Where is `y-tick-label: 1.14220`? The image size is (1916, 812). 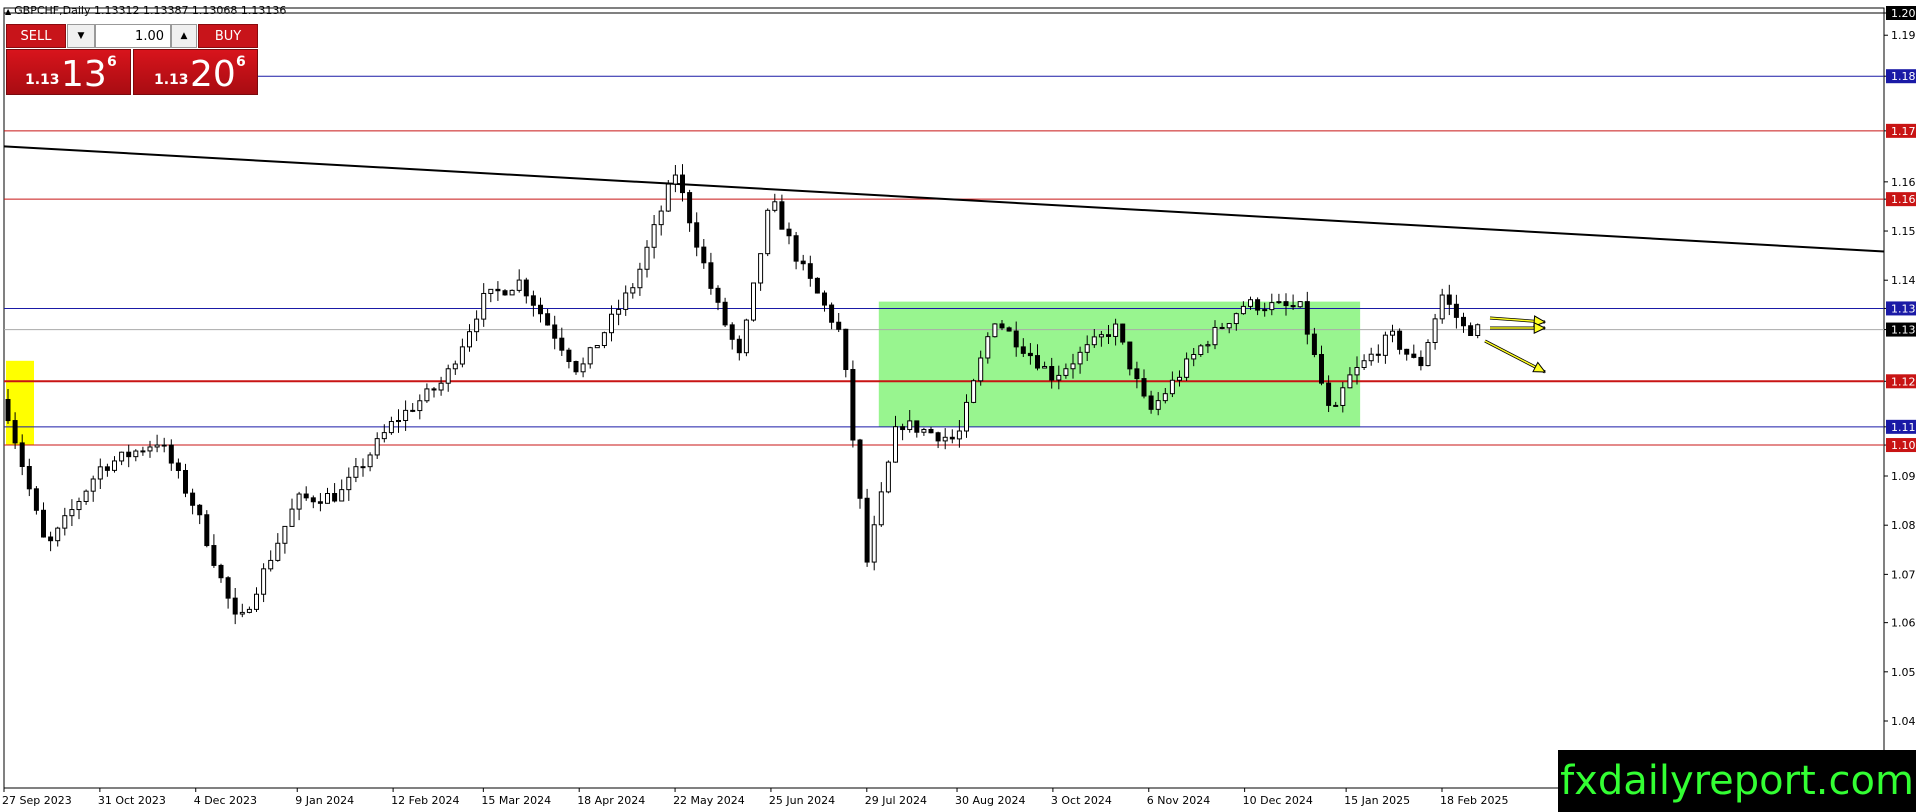 y-tick-label: 1.14220 is located at coordinates (1903, 280).